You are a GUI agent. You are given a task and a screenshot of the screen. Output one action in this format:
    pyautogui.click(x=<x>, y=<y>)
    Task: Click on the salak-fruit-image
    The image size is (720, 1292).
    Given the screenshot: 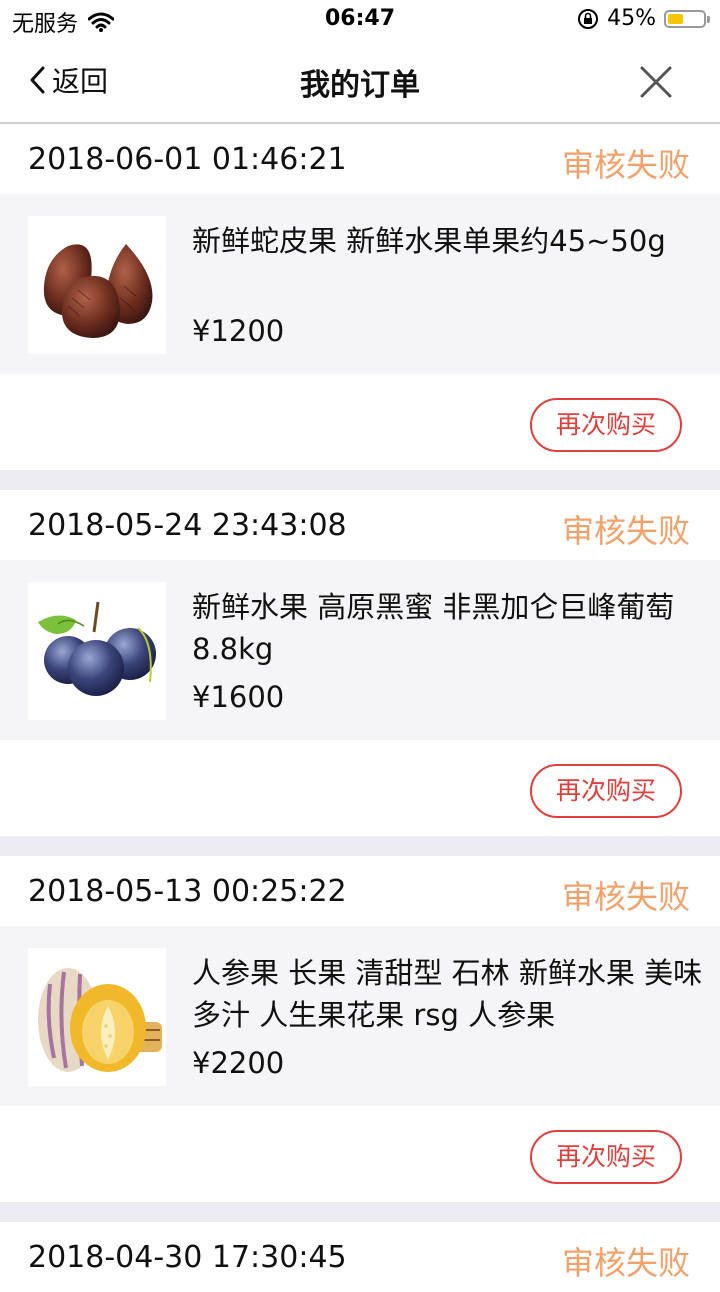 What is the action you would take?
    pyautogui.click(x=98, y=291)
    